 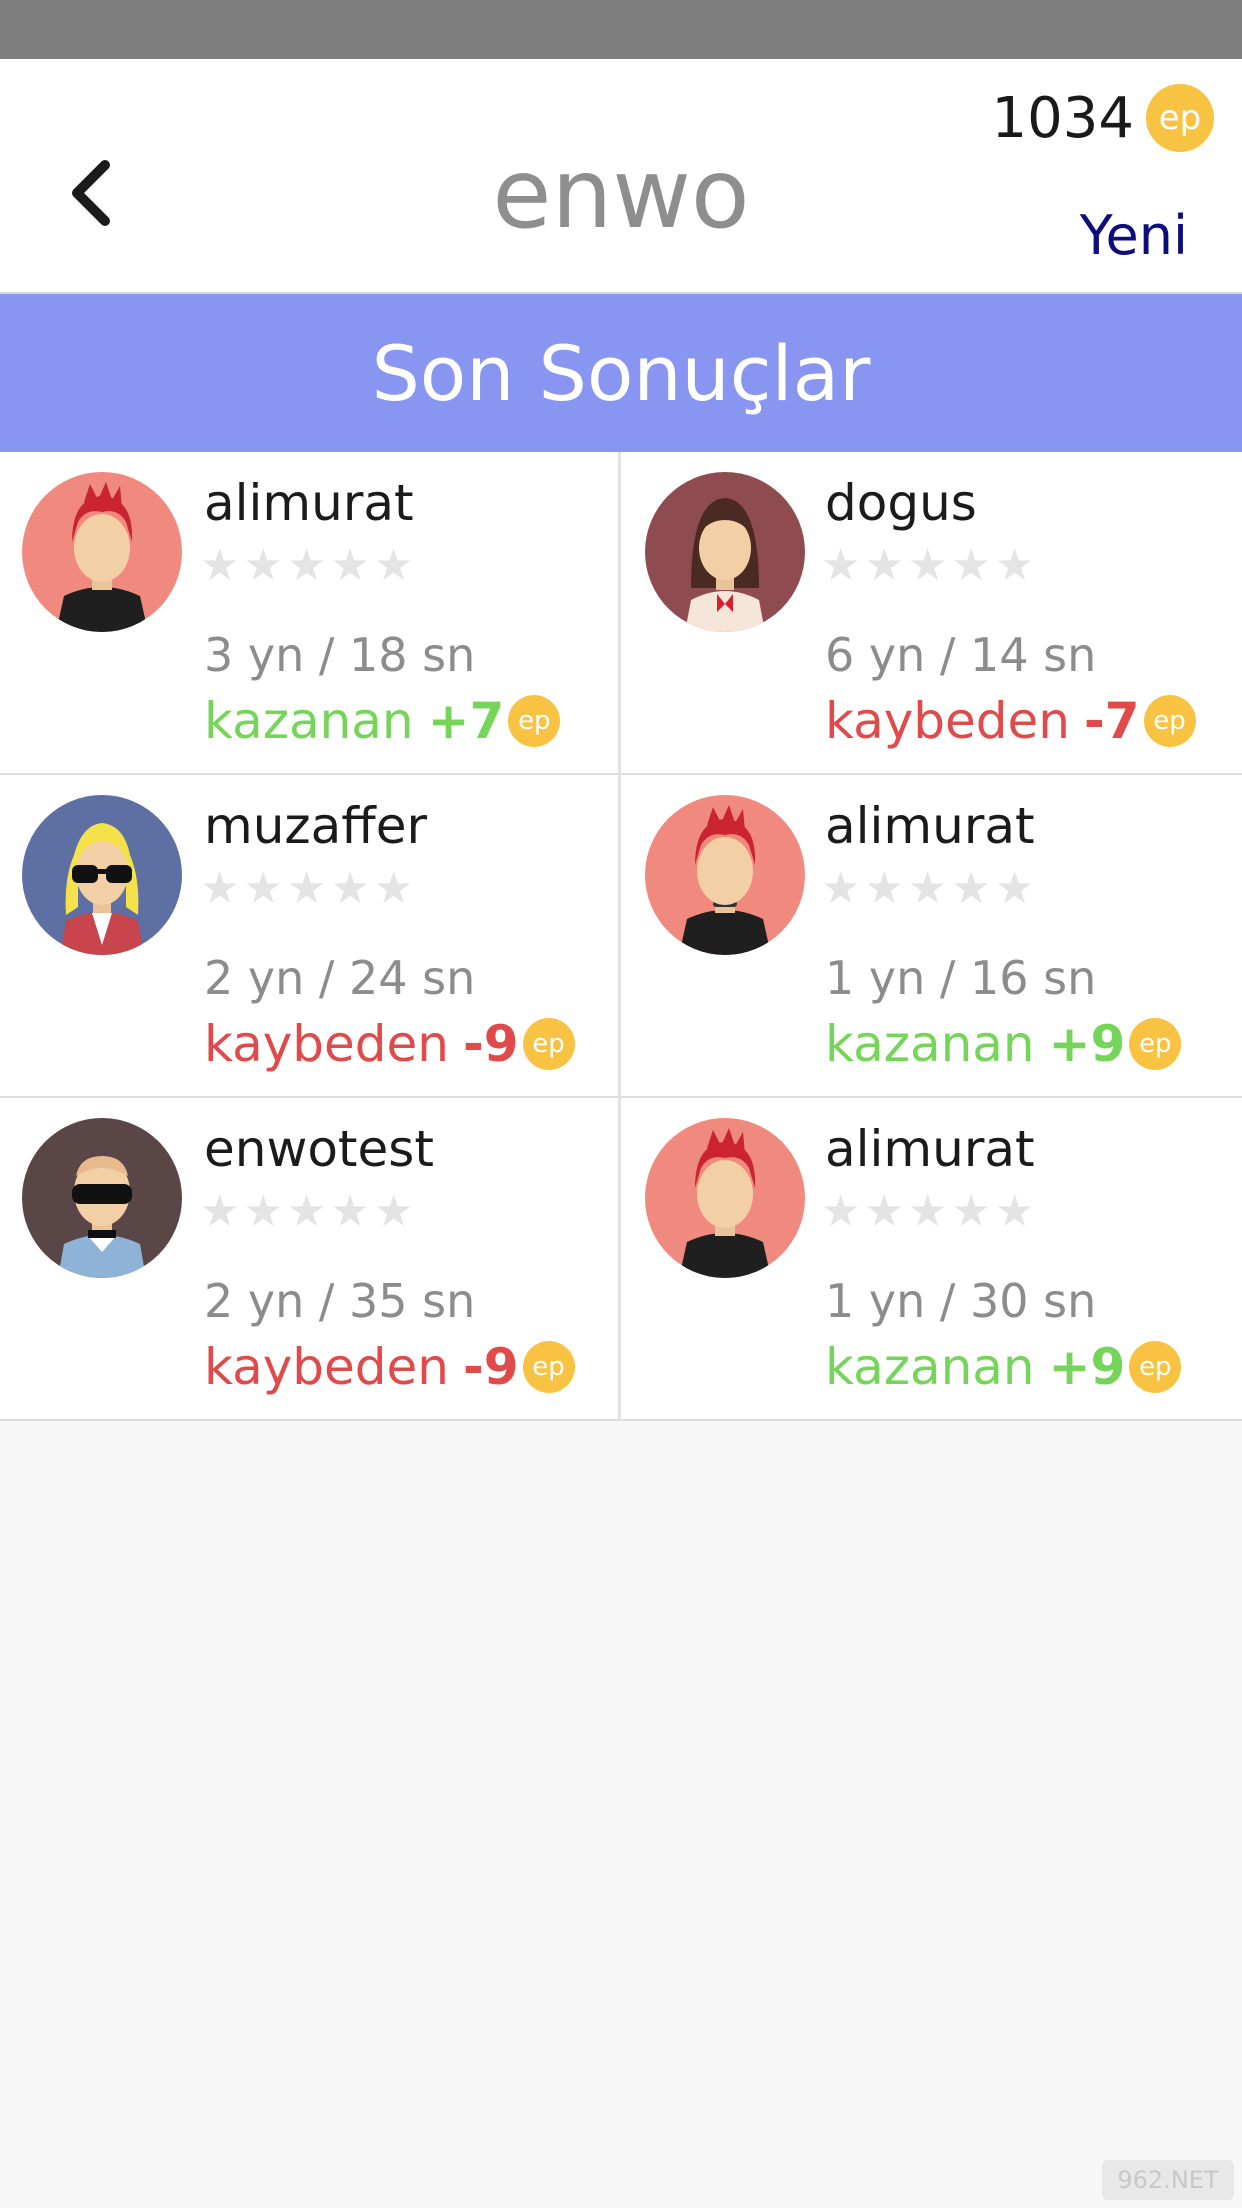 I want to click on points-display: 1034 ep, so click(x=1102, y=118).